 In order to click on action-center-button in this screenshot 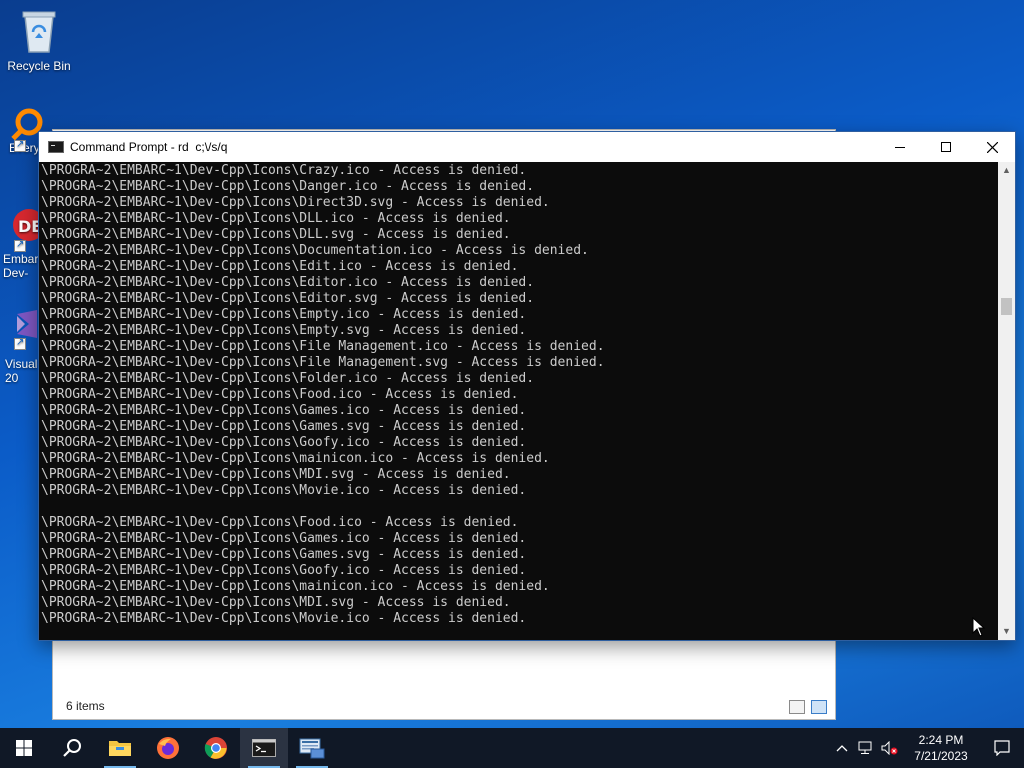, I will do `click(1002, 748)`.